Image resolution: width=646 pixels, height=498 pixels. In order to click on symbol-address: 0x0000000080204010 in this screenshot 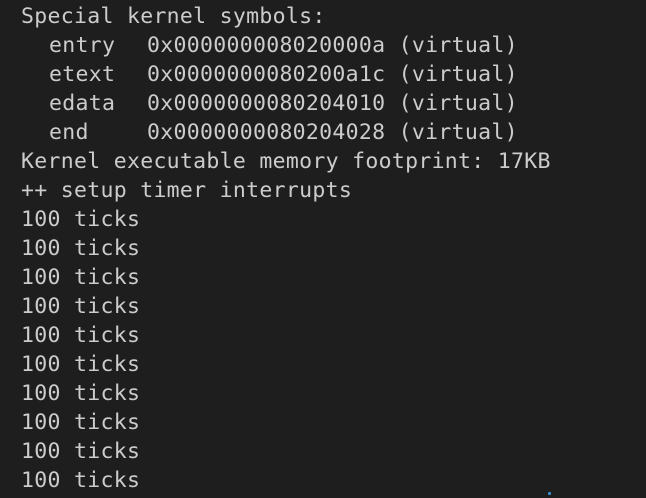, I will do `click(266, 103)`.